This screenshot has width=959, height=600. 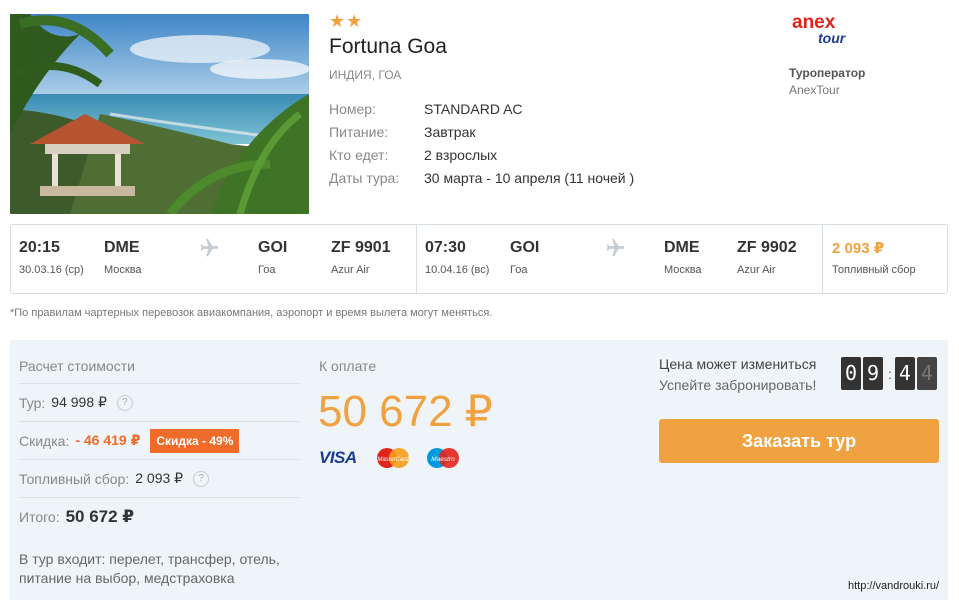 What do you see at coordinates (457, 270) in the screenshot?
I see `return-date: 10.04.16 (вс)` at bounding box center [457, 270].